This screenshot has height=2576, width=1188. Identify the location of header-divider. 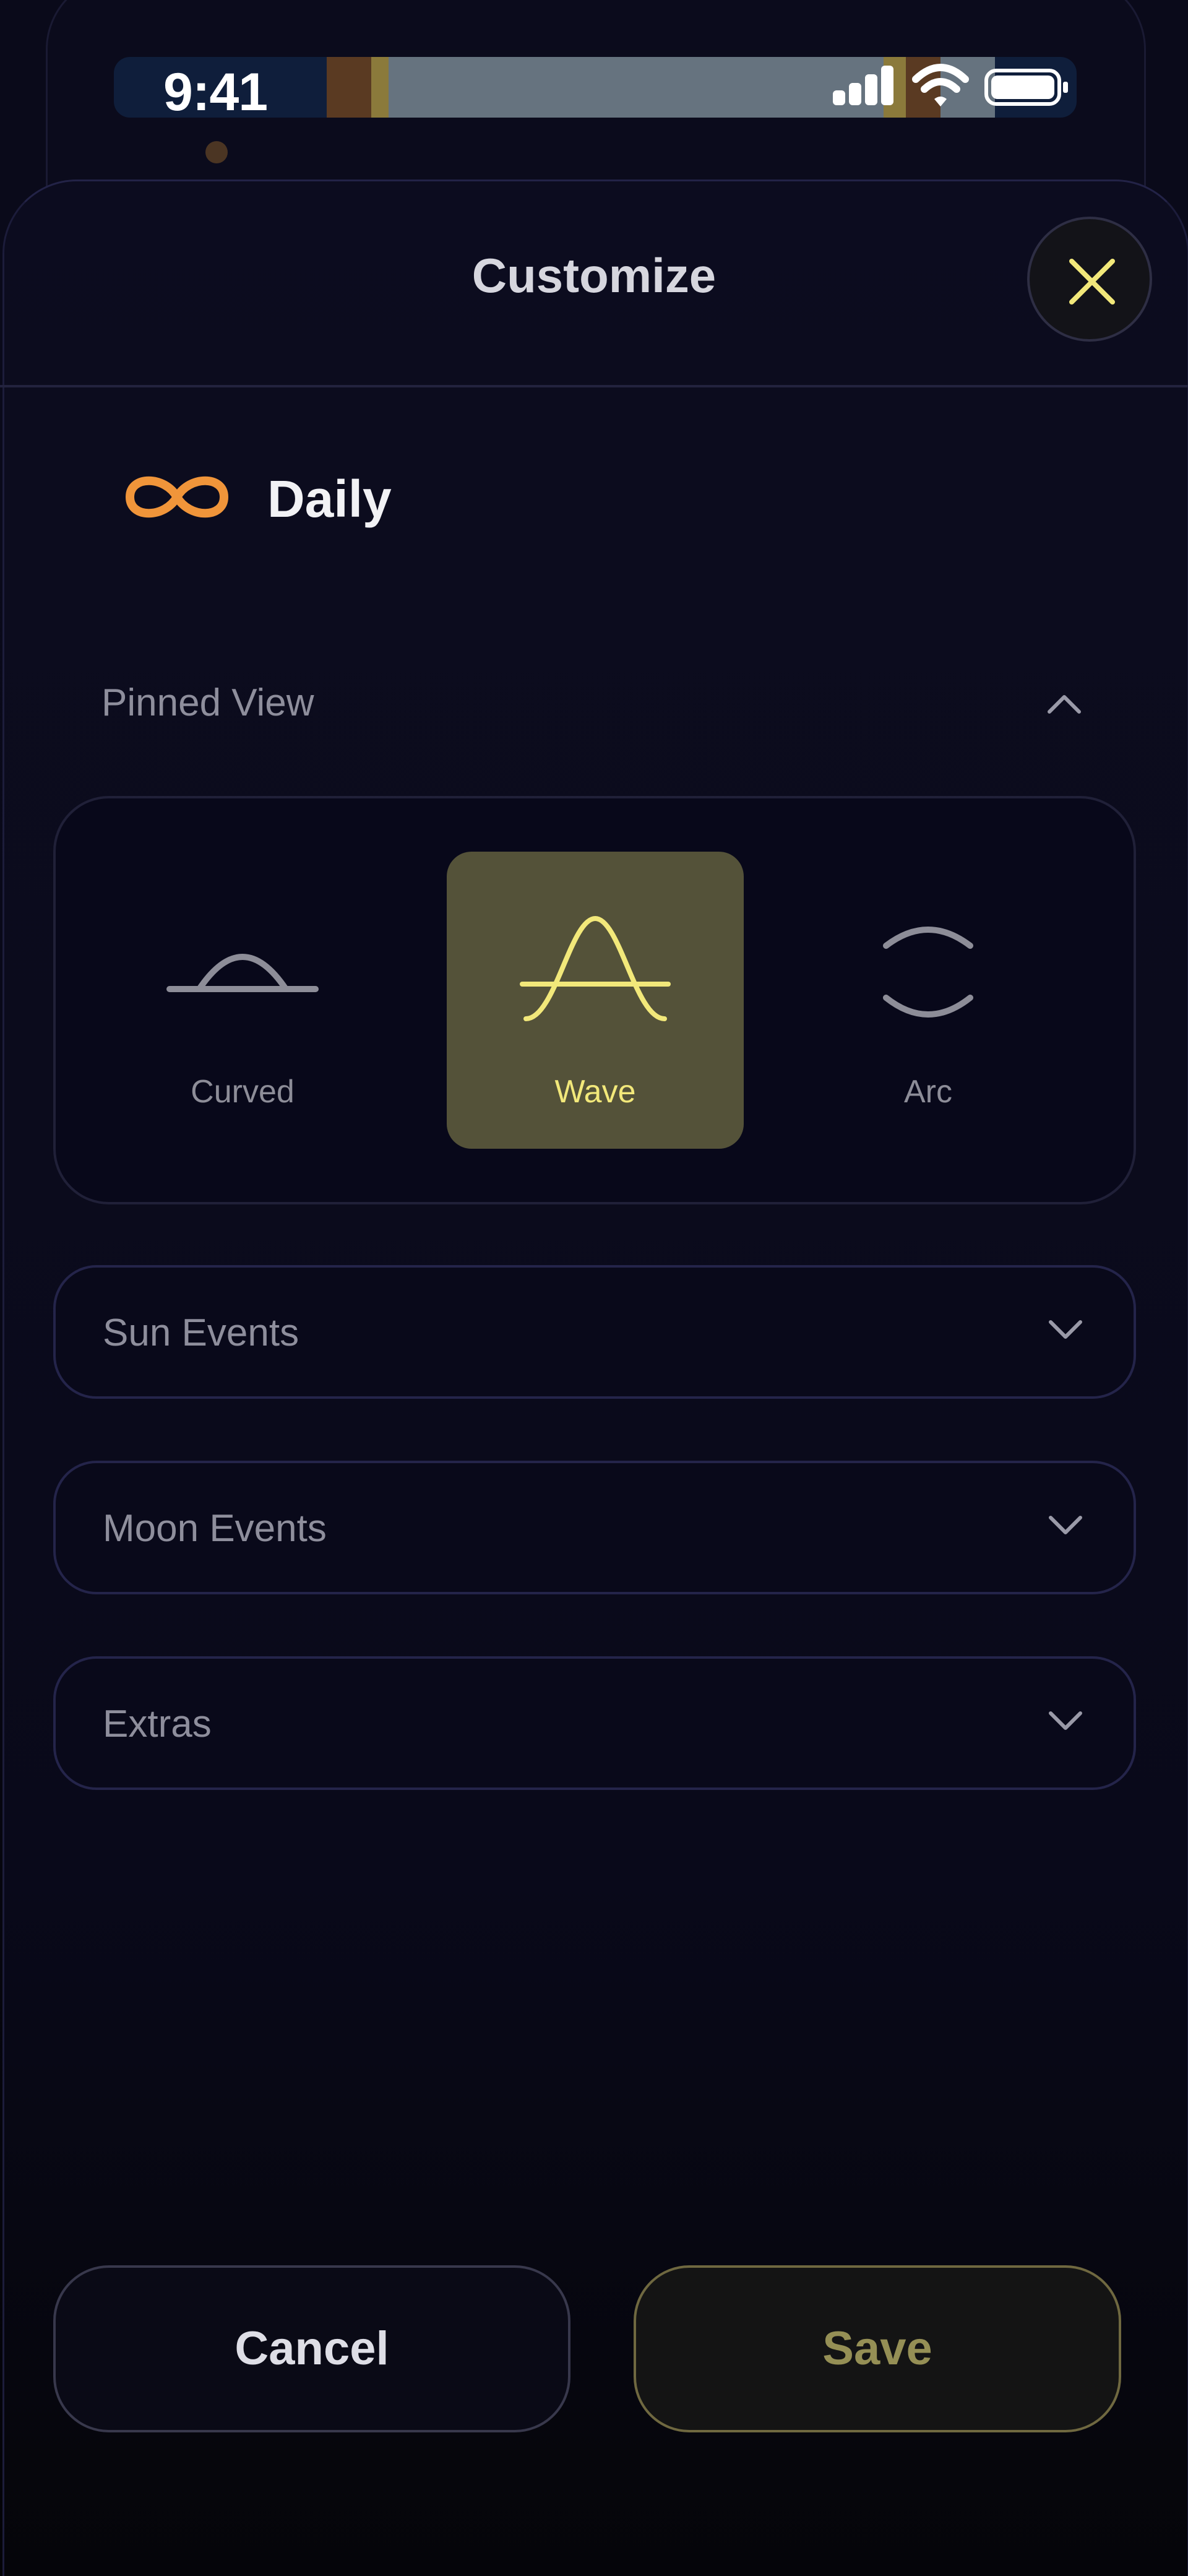
(594, 386).